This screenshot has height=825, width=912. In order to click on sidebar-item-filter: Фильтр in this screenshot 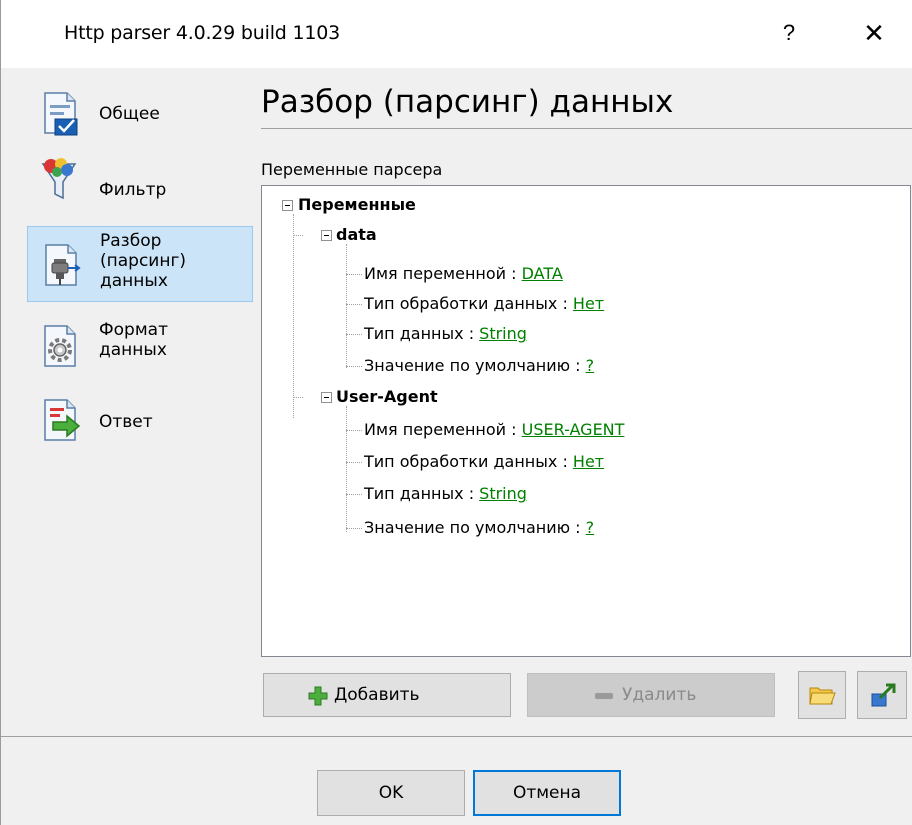, I will do `click(140, 188)`.